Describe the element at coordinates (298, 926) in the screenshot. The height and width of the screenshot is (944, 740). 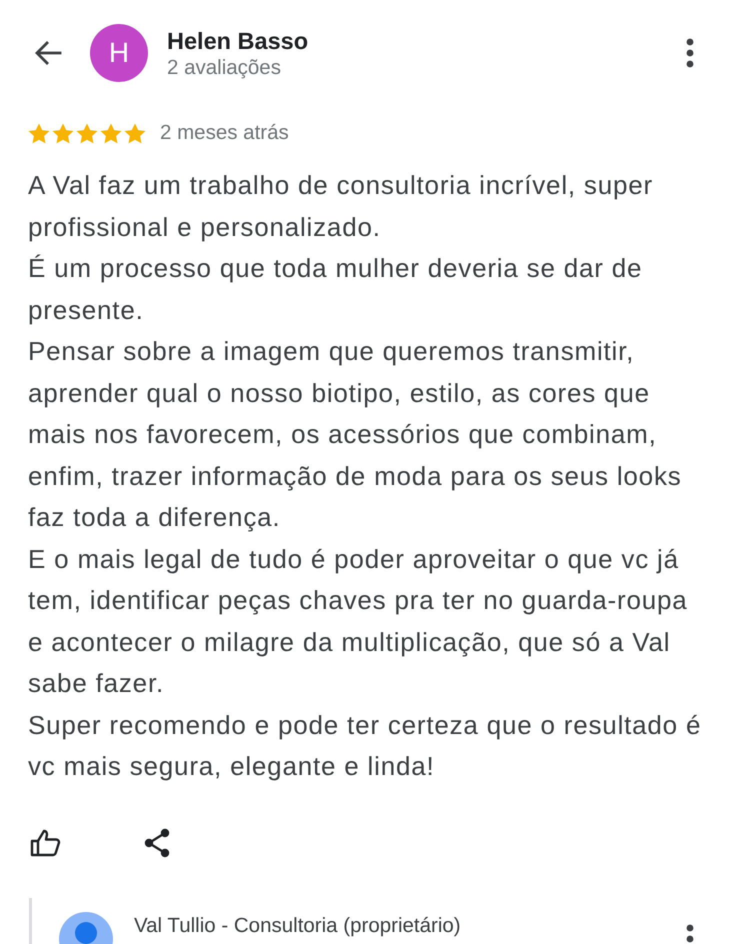
I see `owner-reply-author: Val Tullio - Consultoria (proprietário)` at that location.